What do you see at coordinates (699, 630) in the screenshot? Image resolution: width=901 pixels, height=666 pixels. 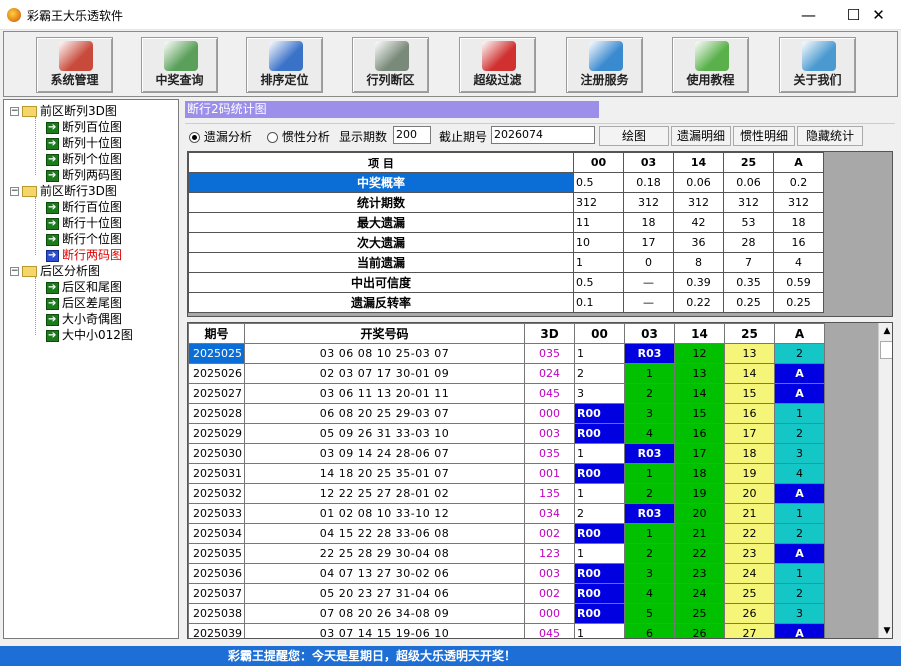 I see `draws-cell: 26` at bounding box center [699, 630].